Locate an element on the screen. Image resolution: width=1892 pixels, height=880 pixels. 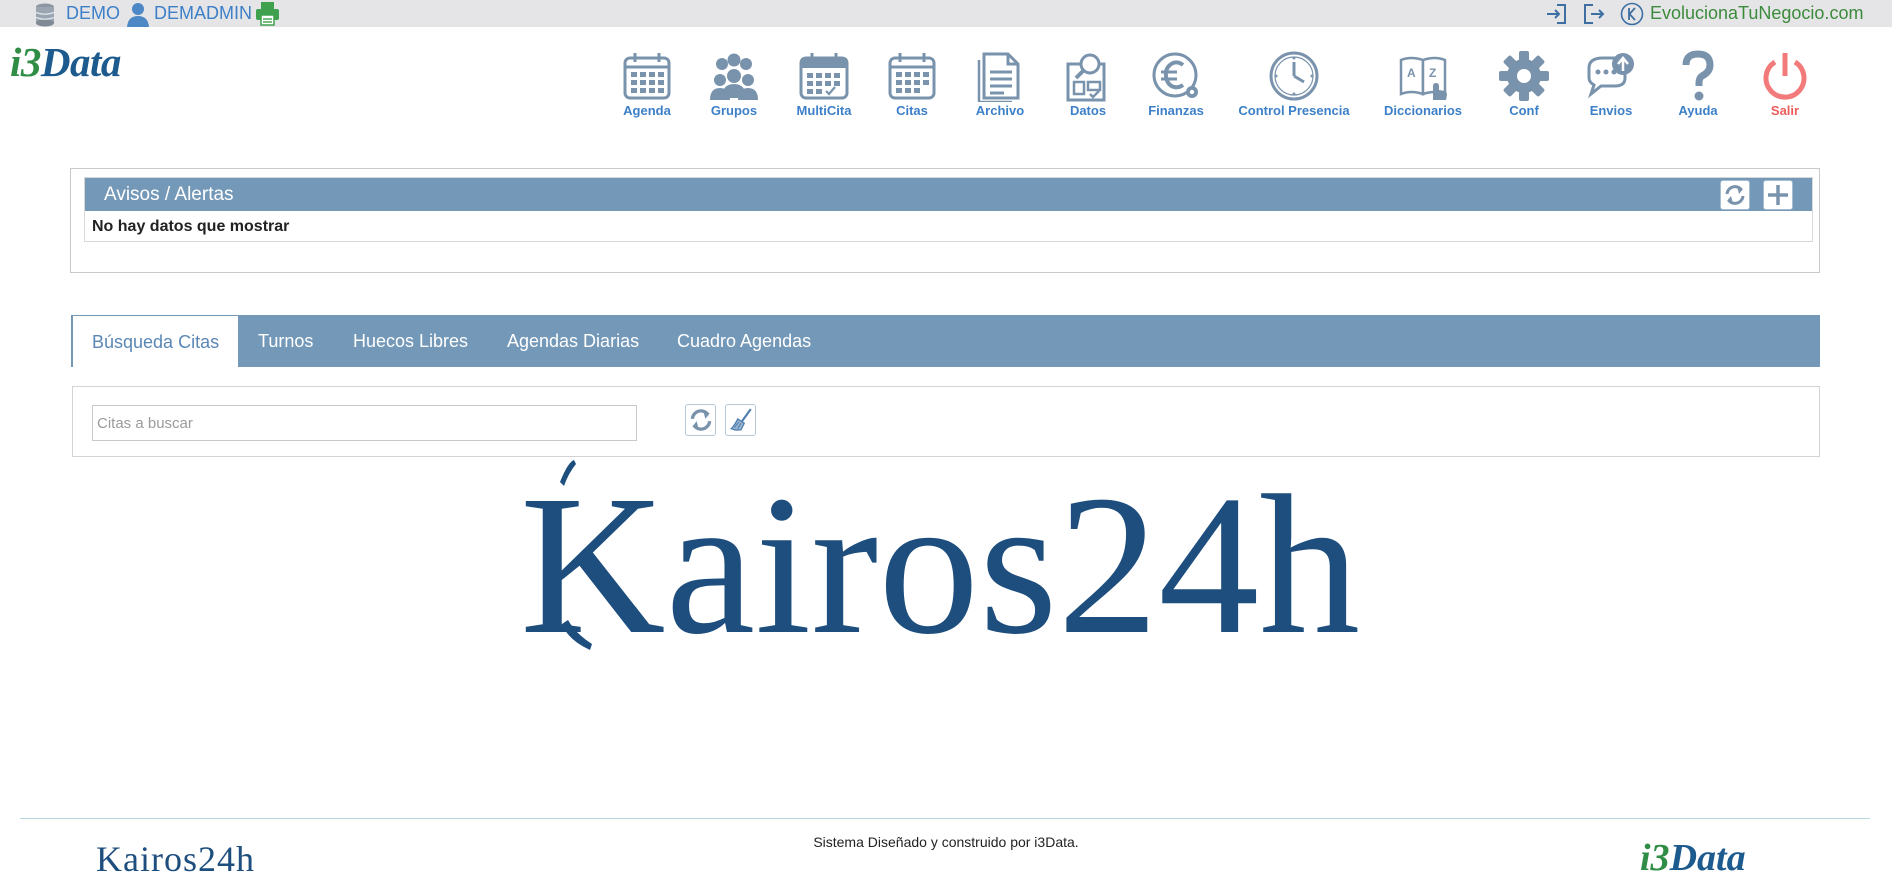
kairos-circle-icon is located at coordinates (1632, 13).